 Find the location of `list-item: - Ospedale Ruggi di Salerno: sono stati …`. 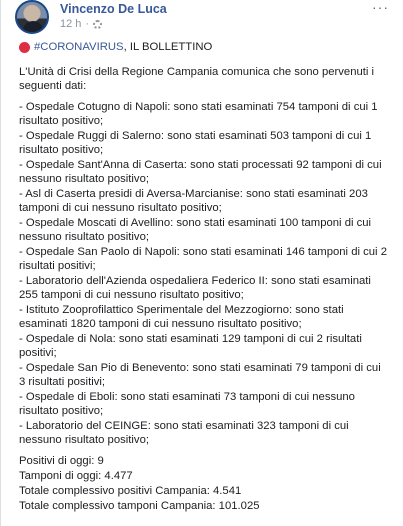

list-item: - Ospedale Ruggi di Salerno: sono stati … is located at coordinates (195, 143).